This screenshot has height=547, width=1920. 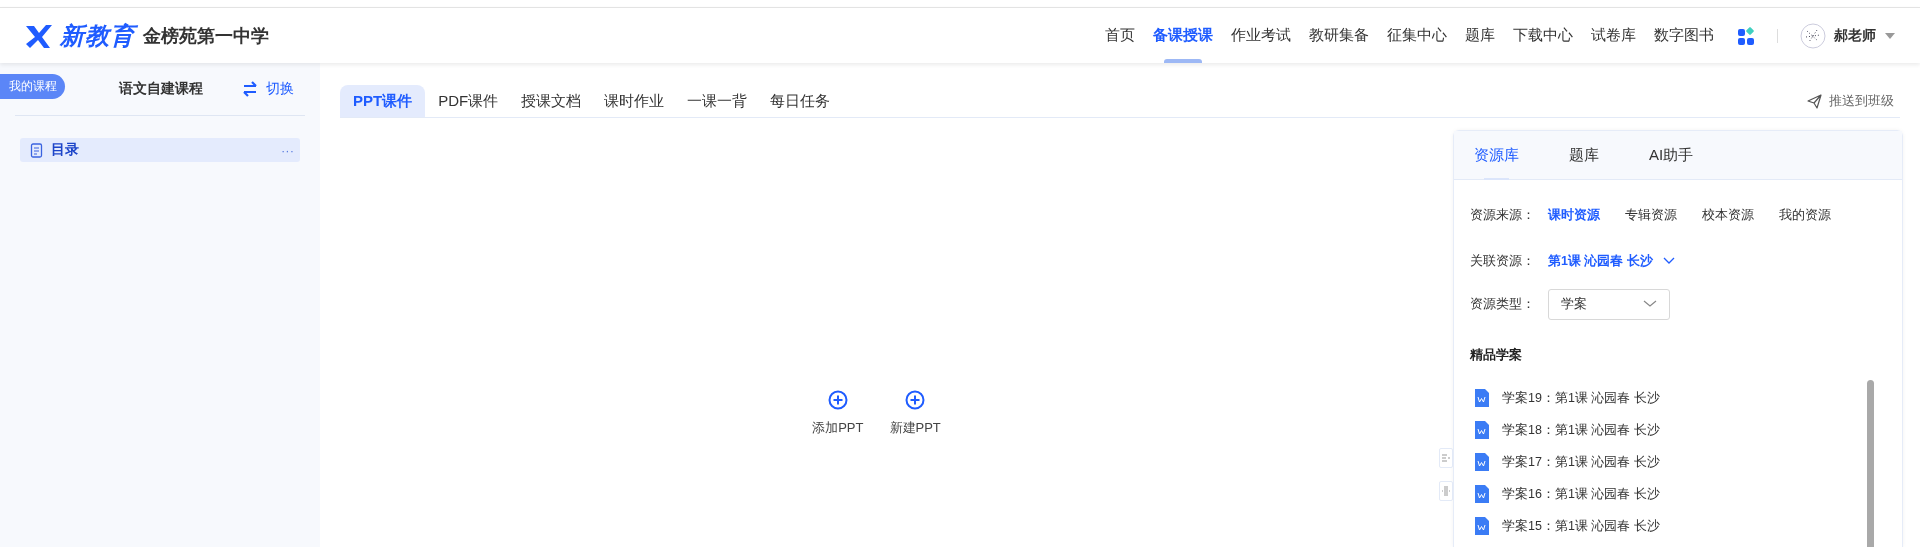 What do you see at coordinates (1686, 398) in the screenshot?
I see `resource-item: 学案19：第1课 沁园春 长沙` at bounding box center [1686, 398].